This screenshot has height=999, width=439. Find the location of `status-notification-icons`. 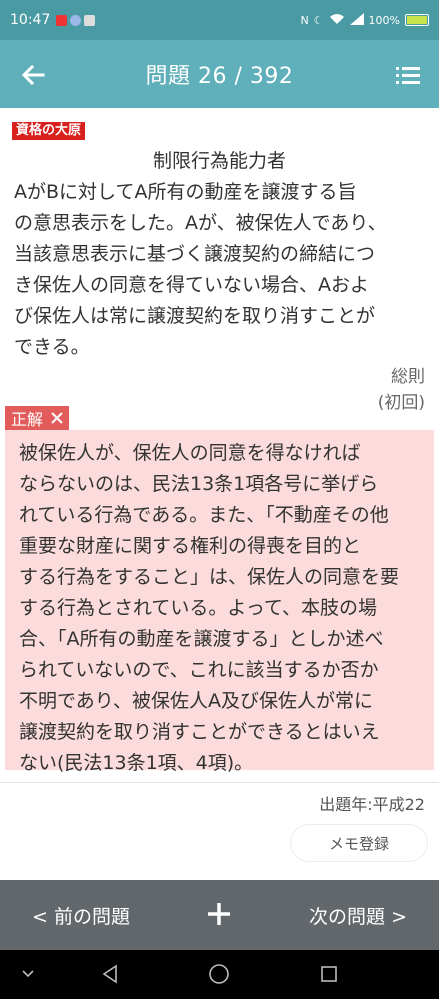

status-notification-icons is located at coordinates (76, 20).